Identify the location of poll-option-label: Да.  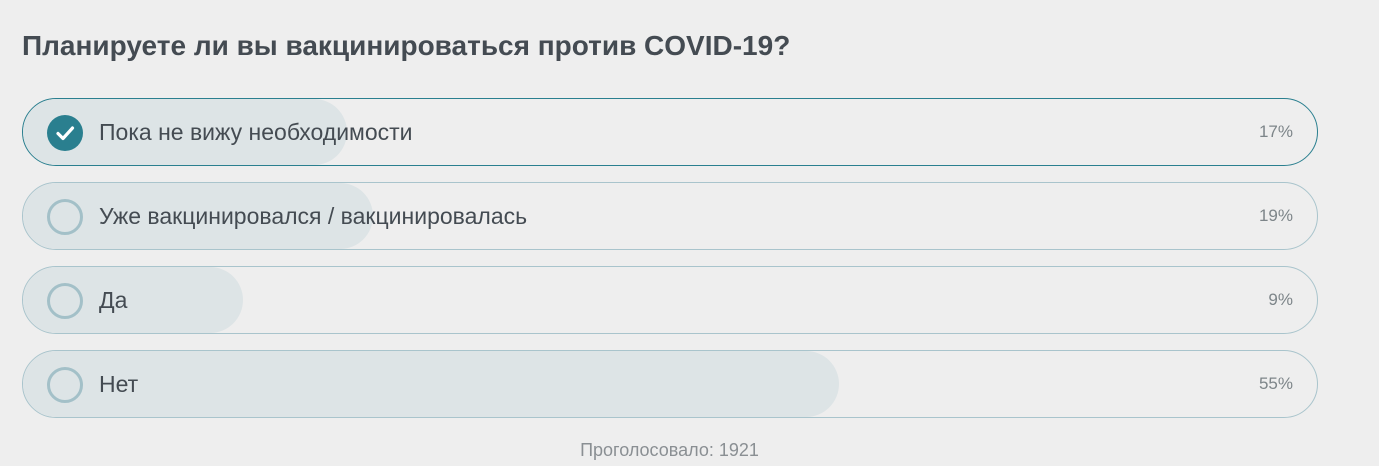
(113, 300).